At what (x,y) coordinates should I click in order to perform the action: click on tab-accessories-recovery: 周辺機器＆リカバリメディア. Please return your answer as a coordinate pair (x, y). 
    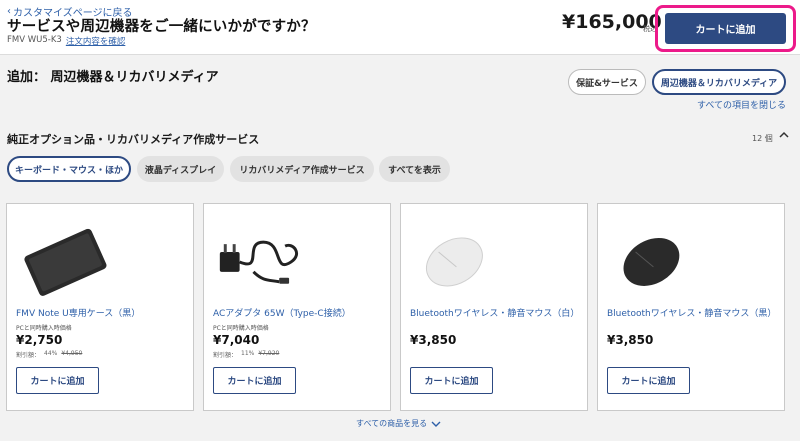
    Looking at the image, I should click on (719, 82).